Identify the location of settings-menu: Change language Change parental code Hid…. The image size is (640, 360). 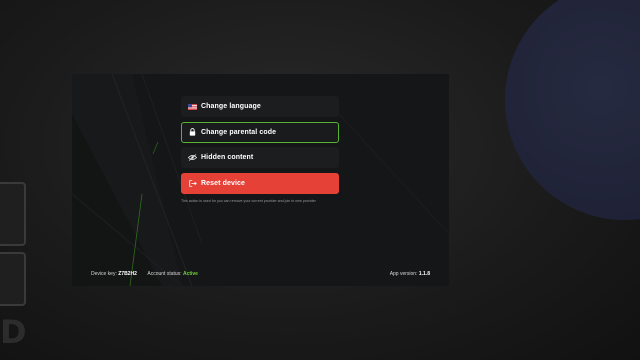
(260, 147).